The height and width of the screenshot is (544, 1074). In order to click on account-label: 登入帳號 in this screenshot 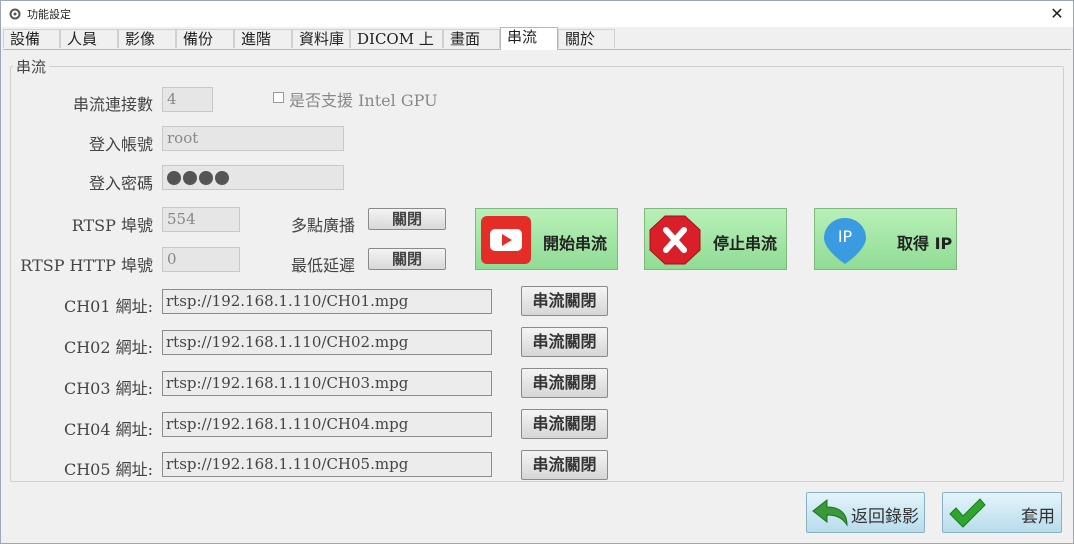, I will do `click(120, 144)`.